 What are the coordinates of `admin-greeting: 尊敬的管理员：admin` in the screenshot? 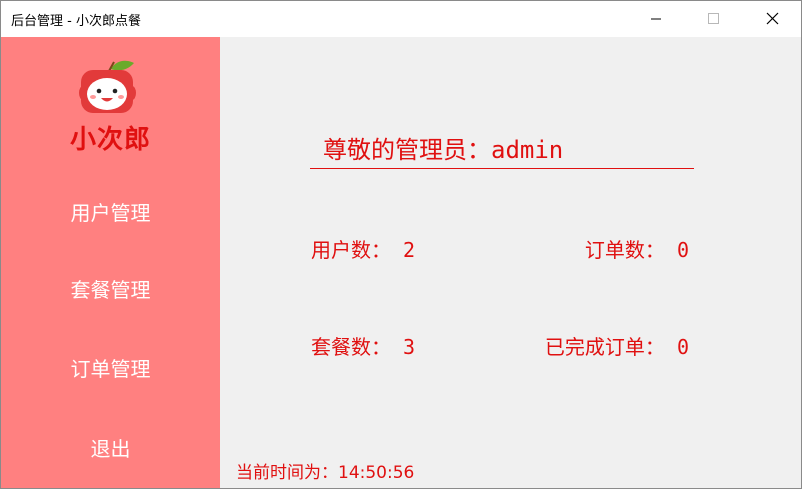 It's located at (443, 150).